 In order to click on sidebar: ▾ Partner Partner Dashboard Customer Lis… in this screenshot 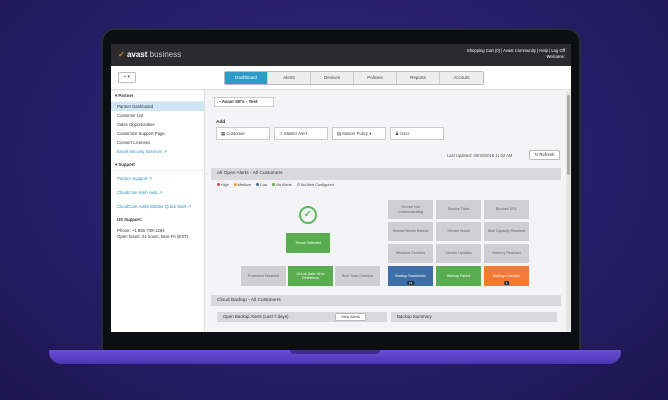, I will do `click(158, 211)`.